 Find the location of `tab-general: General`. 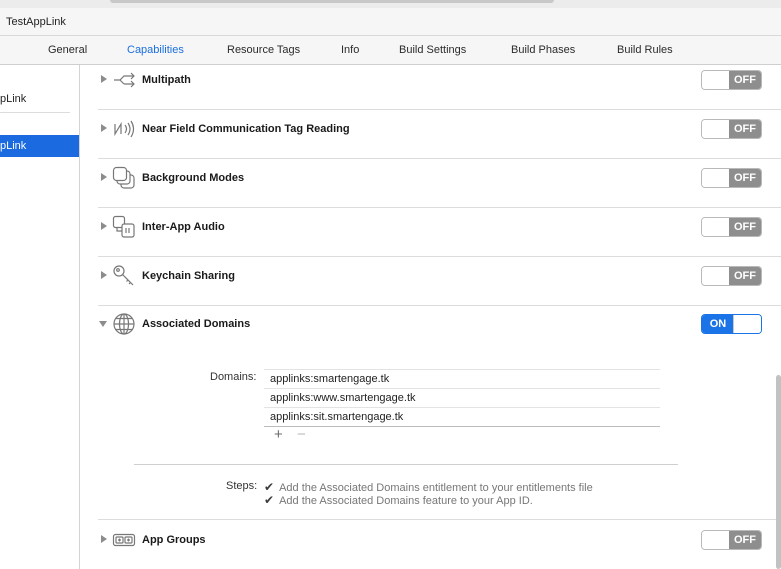

tab-general: General is located at coordinates (67, 50).